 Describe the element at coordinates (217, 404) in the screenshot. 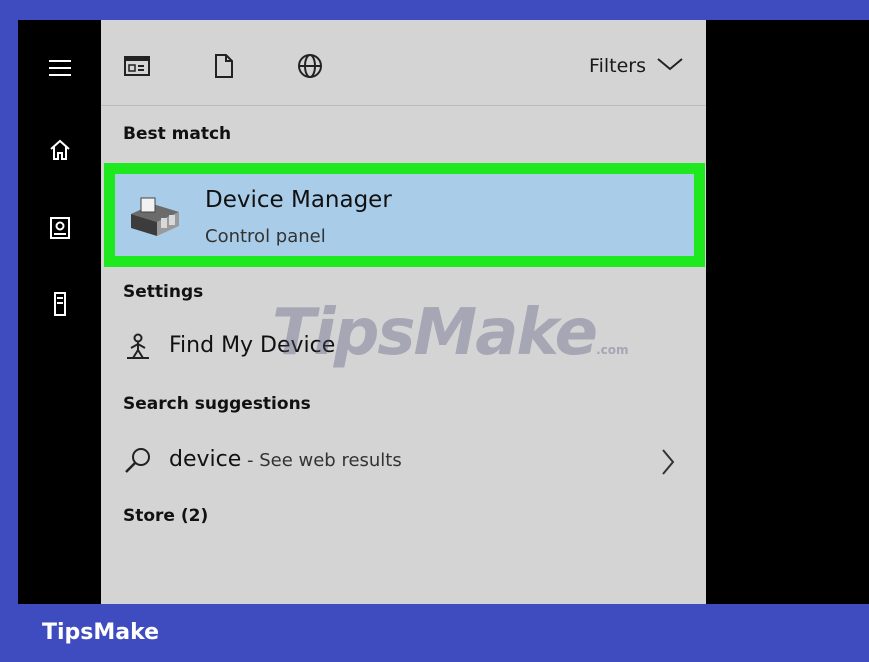

I see `section-search-suggestions: Search suggestions` at that location.